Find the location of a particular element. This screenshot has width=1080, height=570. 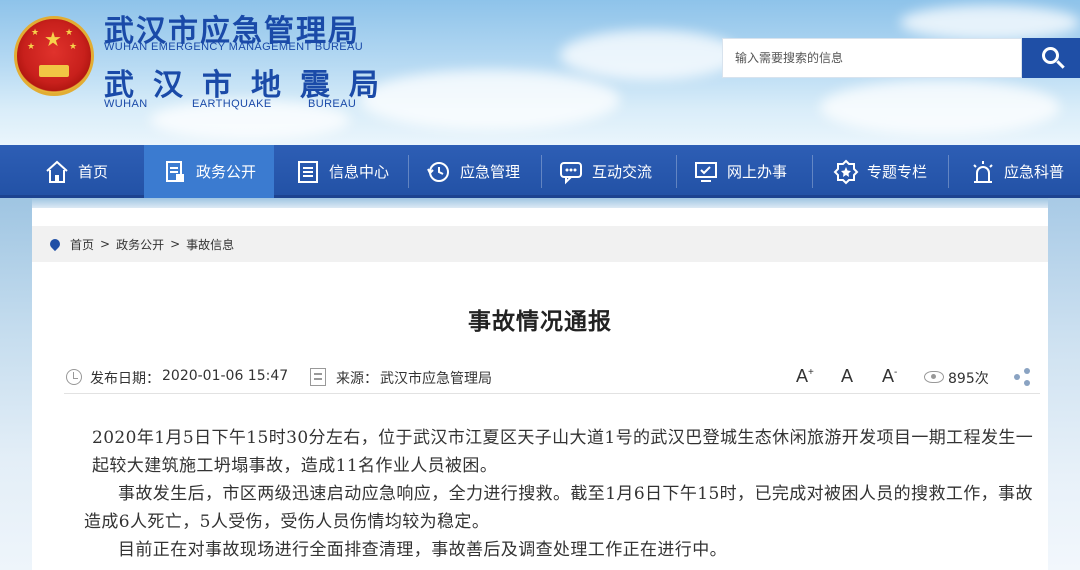

nav-item-home: 首页 is located at coordinates (90, 171).